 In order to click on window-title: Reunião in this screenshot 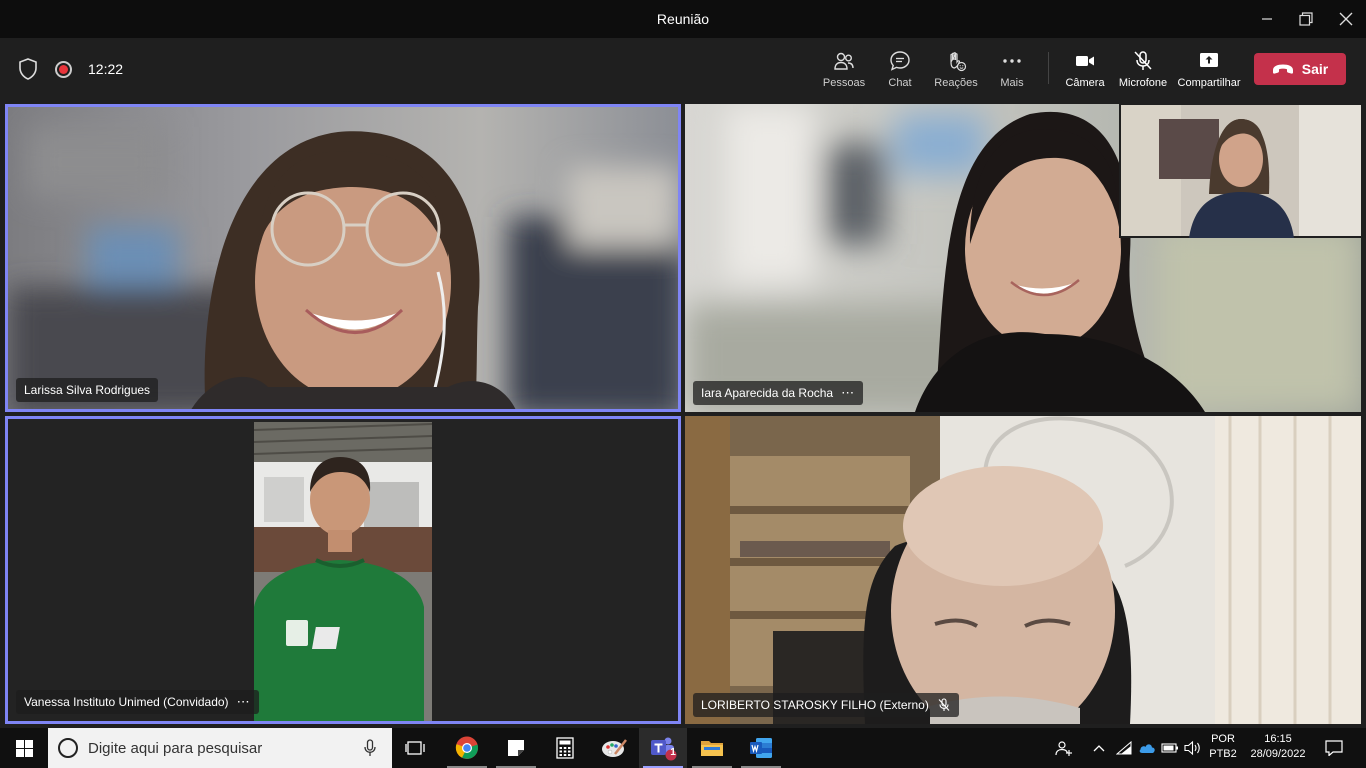, I will do `click(683, 19)`.